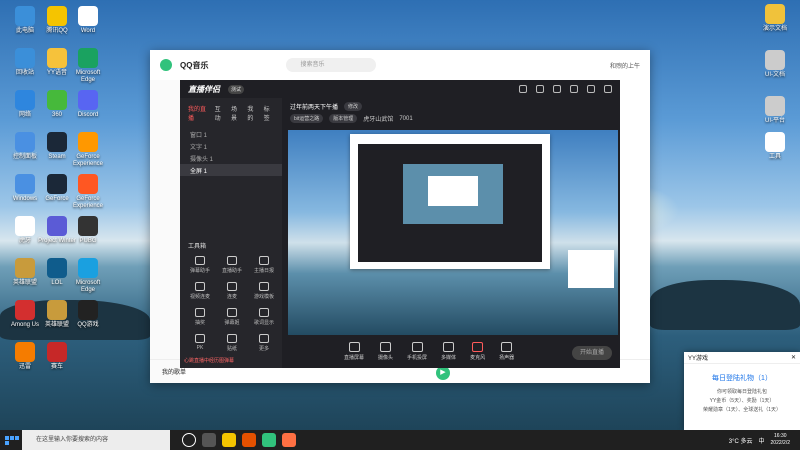 The width and height of the screenshot is (800, 450). What do you see at coordinates (88, 20) in the screenshot?
I see `desktop-icon: Word` at bounding box center [88, 20].